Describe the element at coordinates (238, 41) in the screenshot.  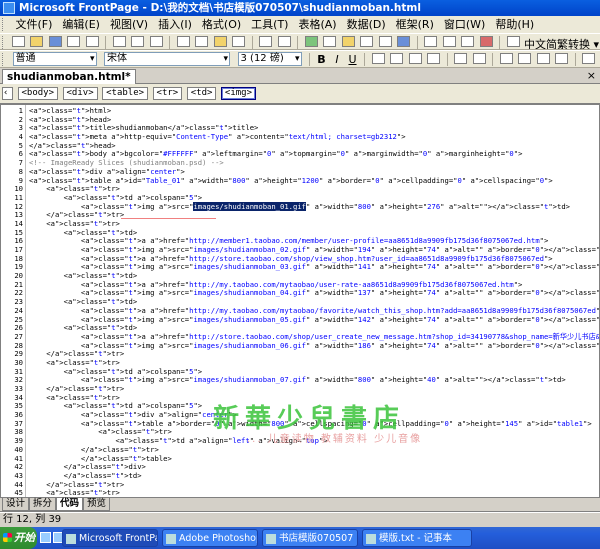
I see `format-painter-icon` at that location.